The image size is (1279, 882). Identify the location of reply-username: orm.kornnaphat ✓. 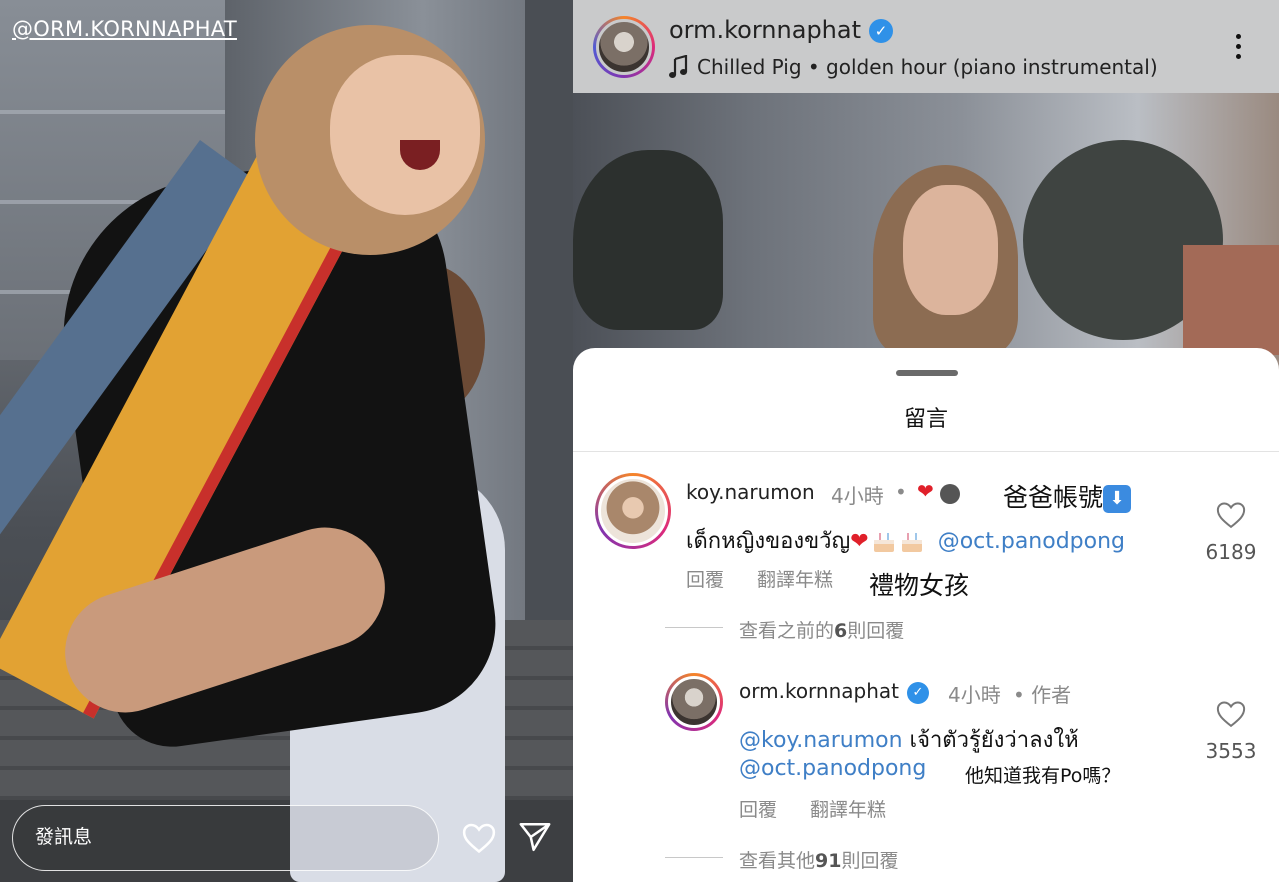
(834, 691).